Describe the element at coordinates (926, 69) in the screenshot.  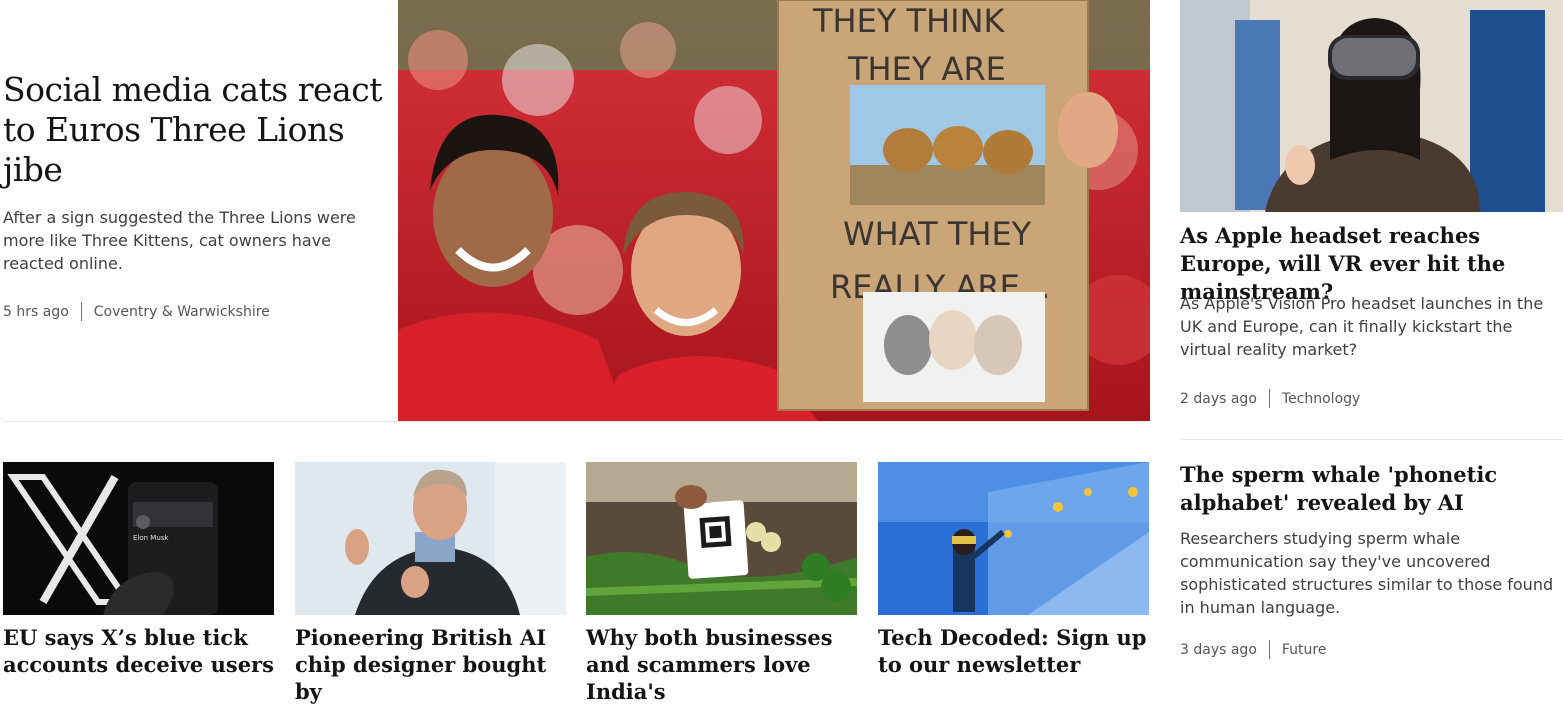
I see `sign-line: THEY ARE` at that location.